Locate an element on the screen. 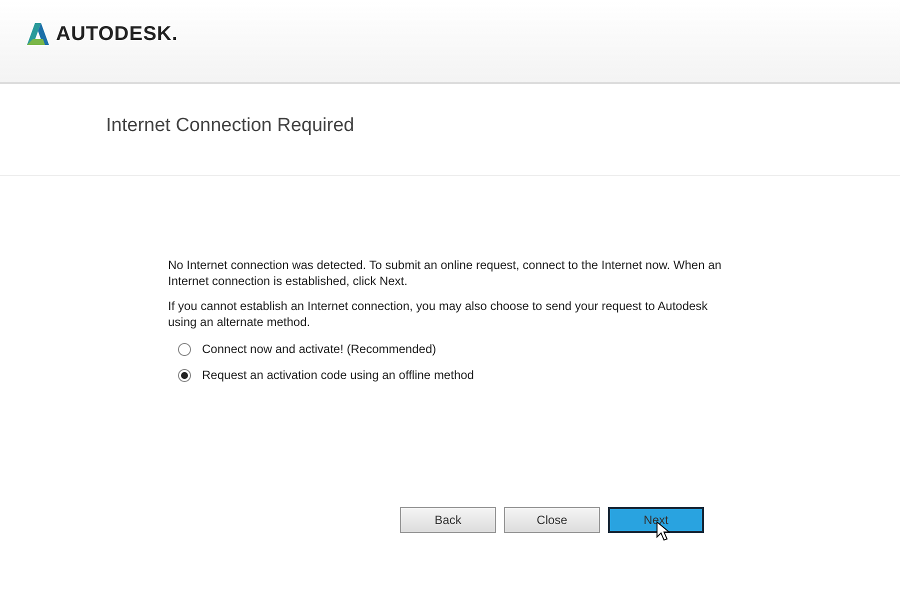 The height and width of the screenshot is (600, 900). instruction-text: No Internet connection was detected. To submit an online request, connect to the Internet now. When an Internet connection is established, click Next. is located at coordinates (445, 273).